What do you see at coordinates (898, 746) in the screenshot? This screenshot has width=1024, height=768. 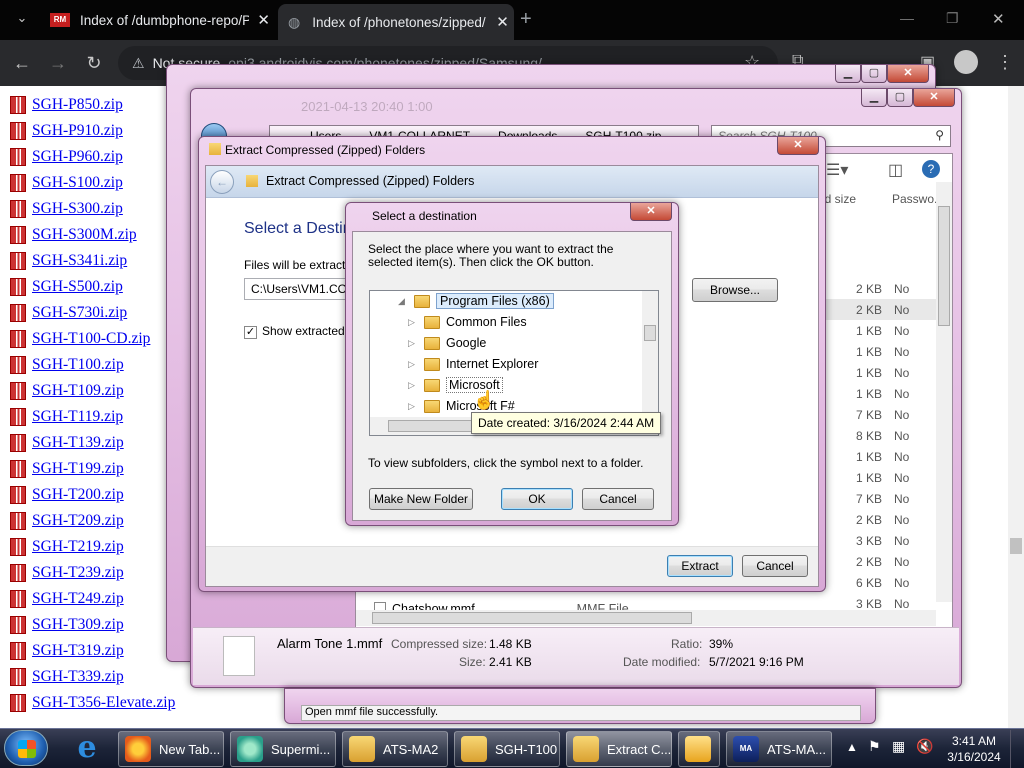 I see `network-icon: ▦` at bounding box center [898, 746].